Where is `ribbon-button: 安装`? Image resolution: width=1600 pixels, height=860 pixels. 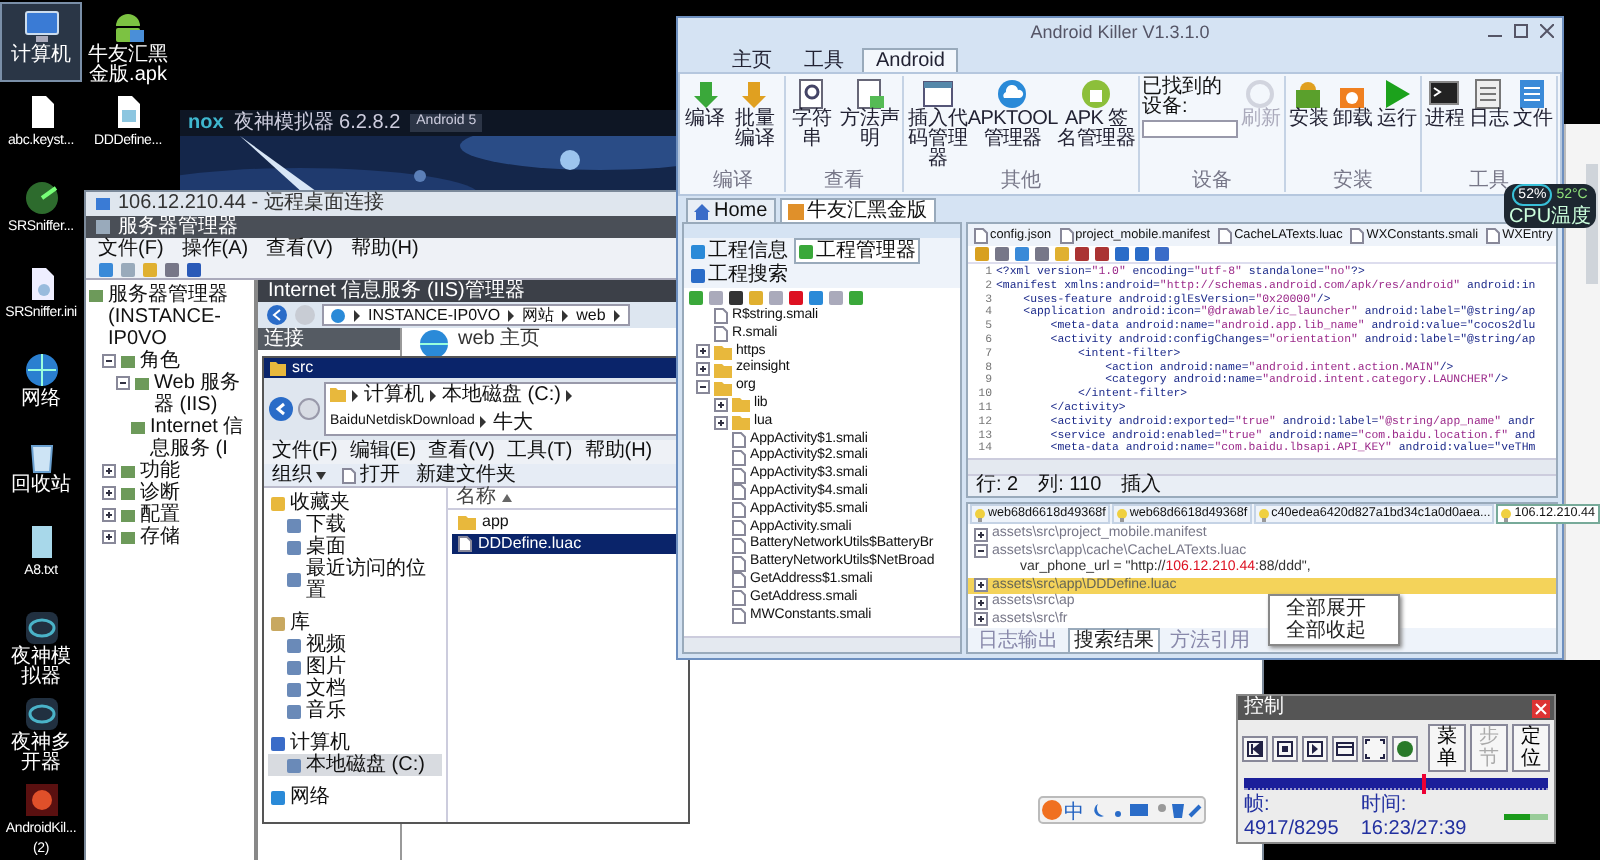
ribbon-button: 安装 is located at coordinates (1308, 103).